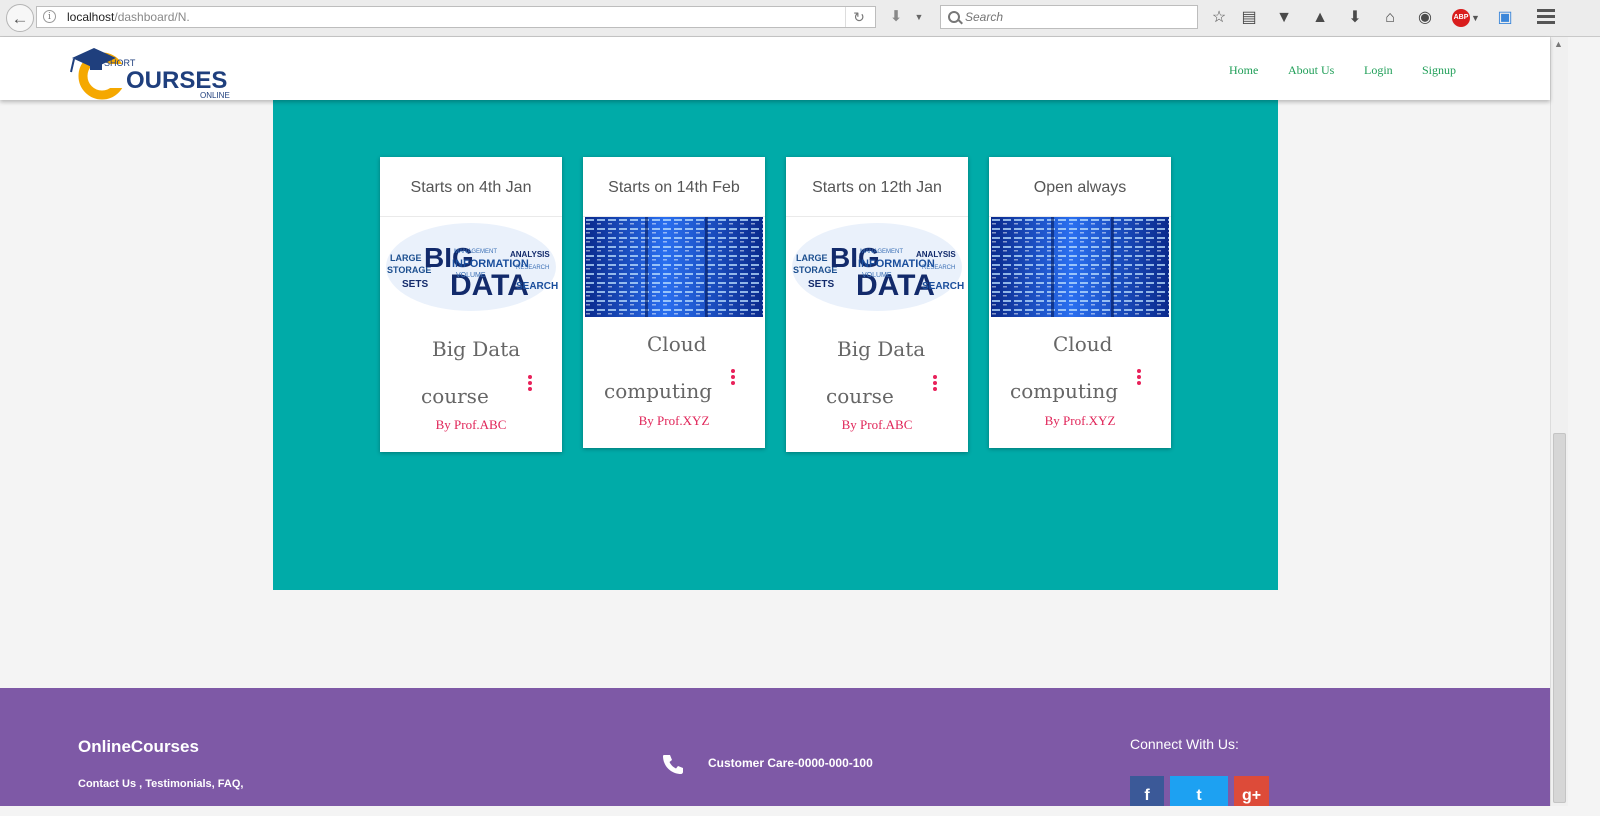 The width and height of the screenshot is (1600, 816). Describe the element at coordinates (1147, 791) in the screenshot. I see `facebook-icon: f` at that location.